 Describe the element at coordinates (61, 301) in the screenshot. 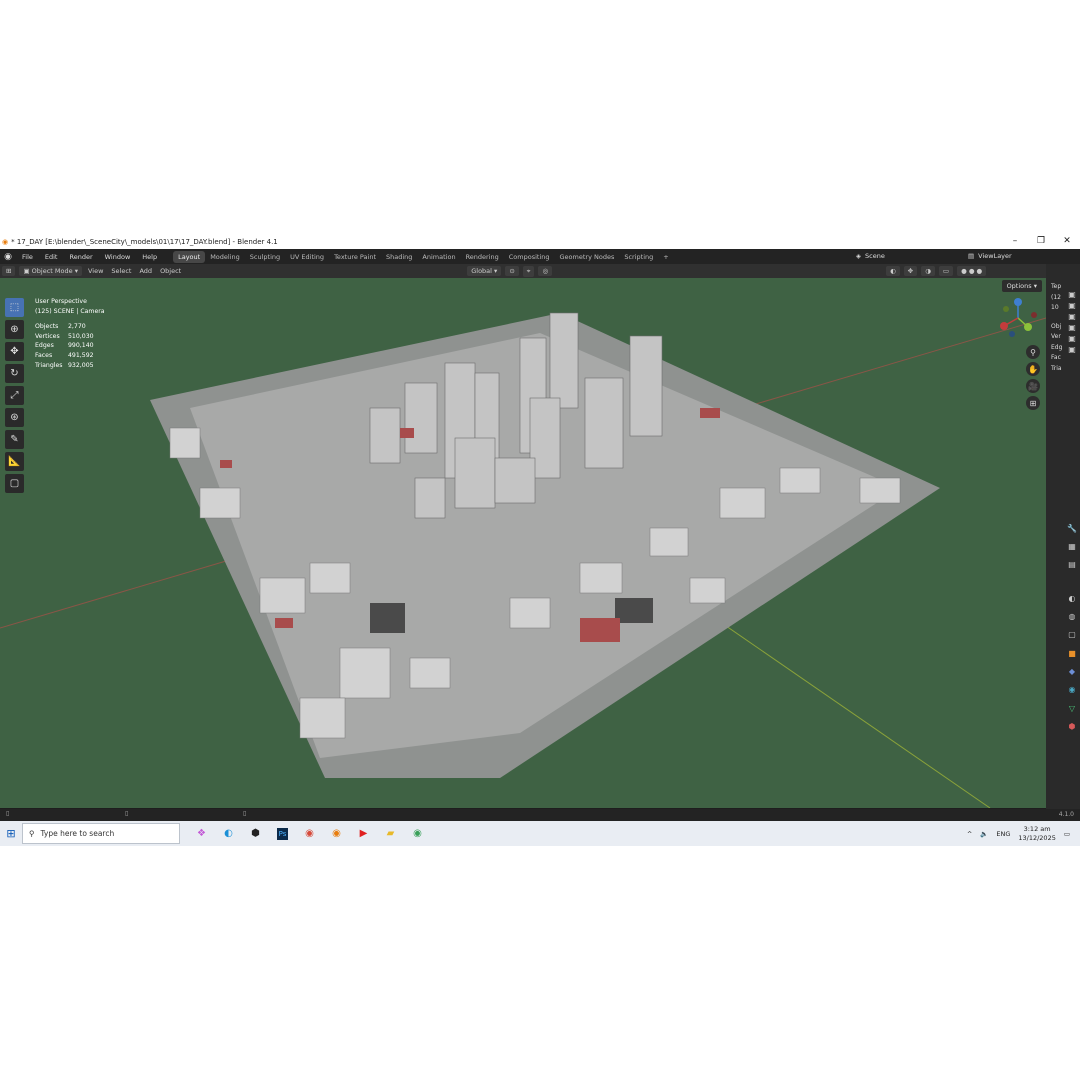

I see `view-name: User Perspective` at that location.